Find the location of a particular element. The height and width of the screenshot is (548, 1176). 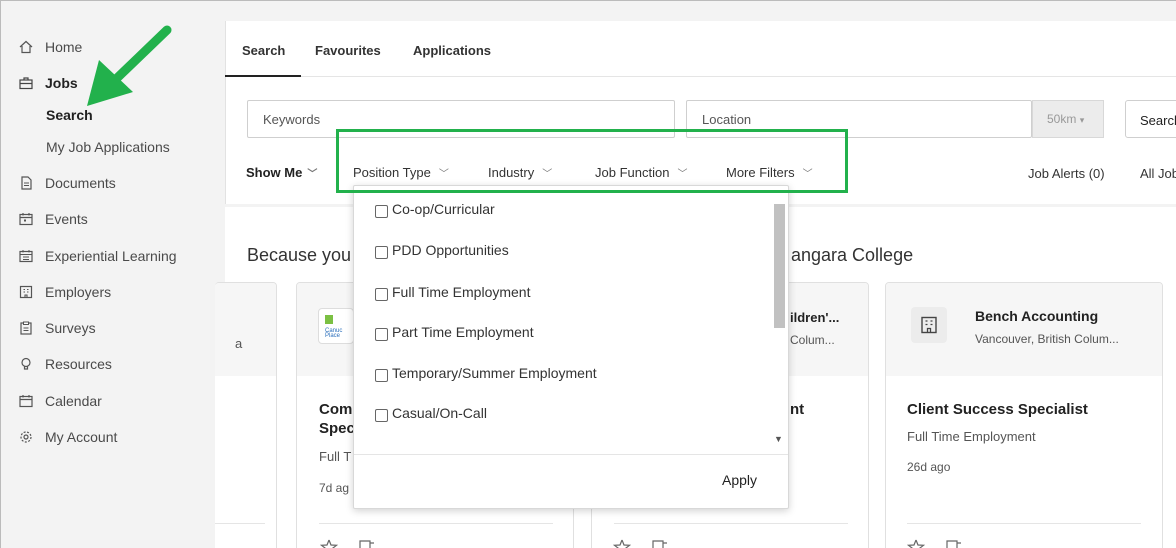

sidebar-item-documents: Documents is located at coordinates (67, 183).